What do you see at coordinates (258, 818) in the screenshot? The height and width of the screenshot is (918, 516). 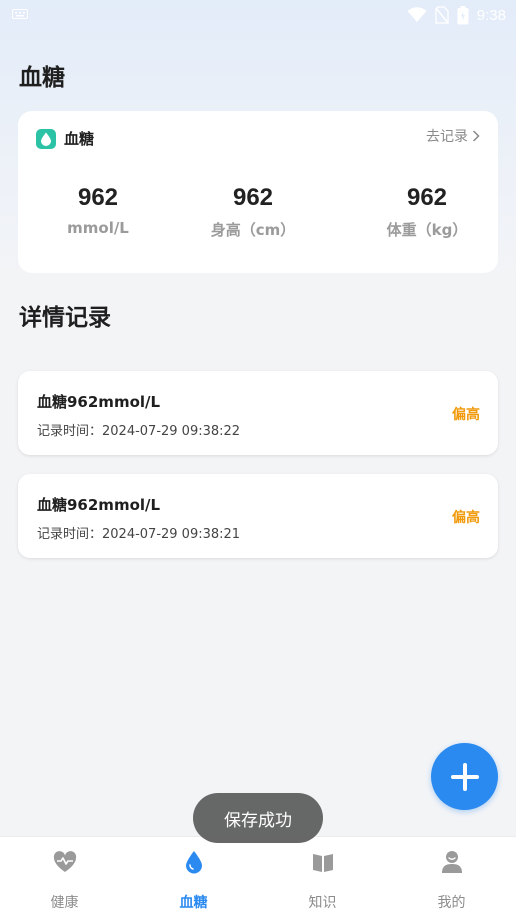 I see `toast-message: 保存成功` at bounding box center [258, 818].